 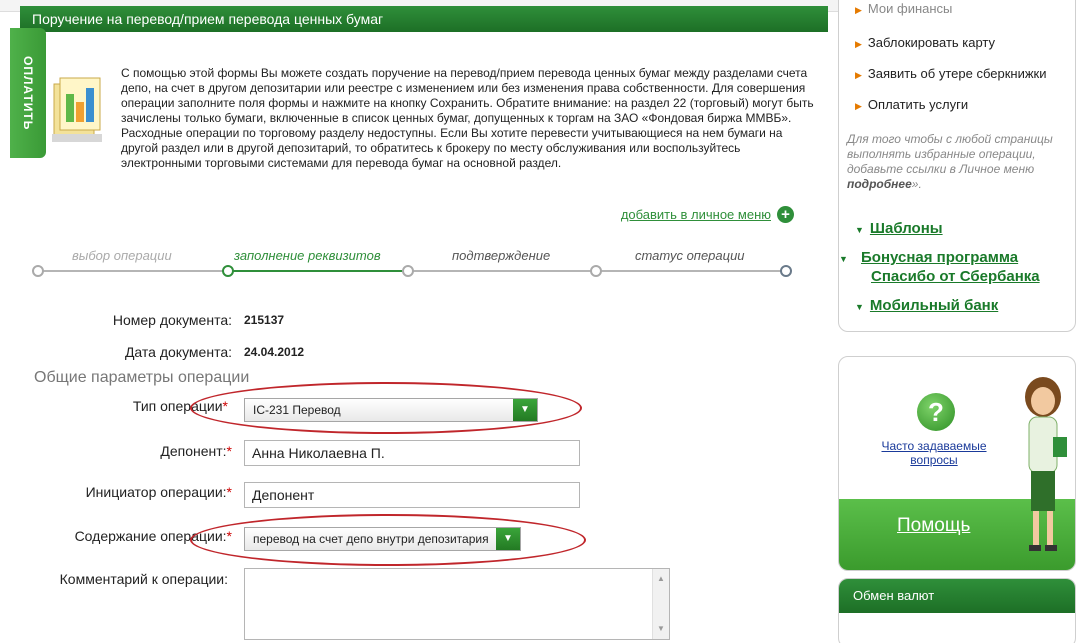 I want to click on question-icon: ?, so click(x=936, y=412).